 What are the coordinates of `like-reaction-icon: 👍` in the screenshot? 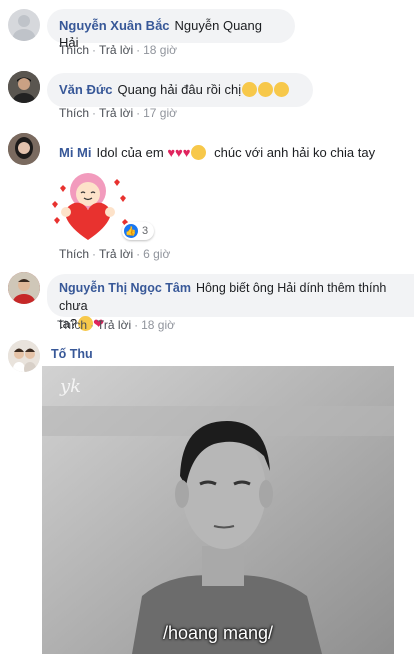 It's located at (131, 231).